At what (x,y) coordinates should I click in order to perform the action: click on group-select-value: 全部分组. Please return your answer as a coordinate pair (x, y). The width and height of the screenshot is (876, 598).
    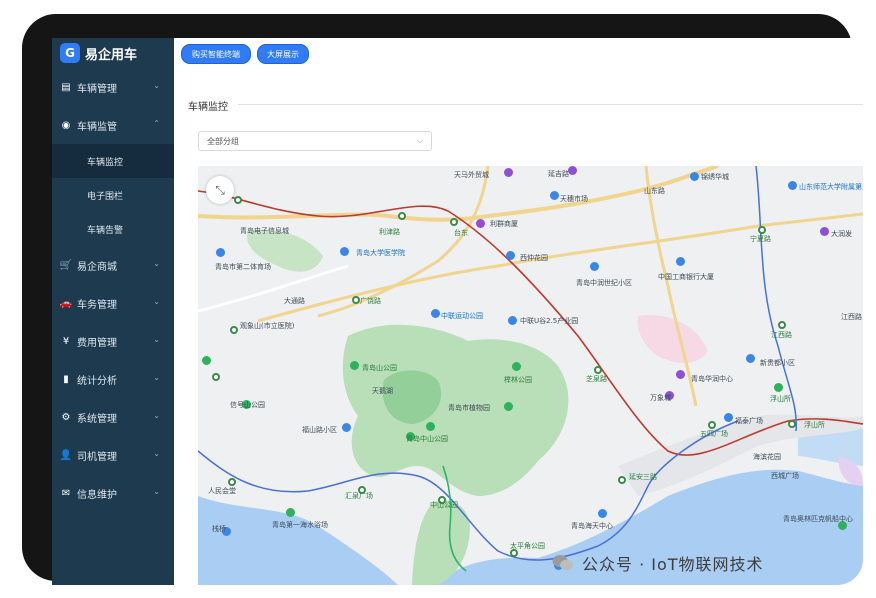
    Looking at the image, I should click on (223, 141).